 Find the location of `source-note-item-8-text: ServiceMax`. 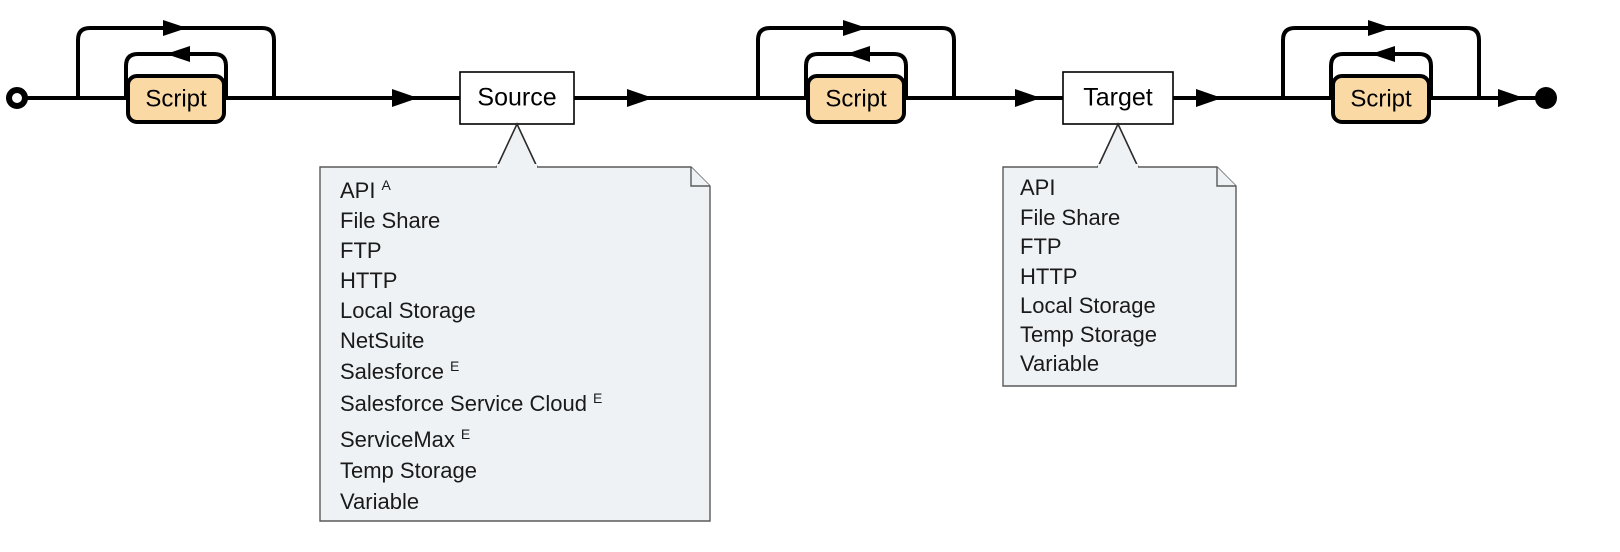

source-note-item-8-text: ServiceMax is located at coordinates (397, 439).